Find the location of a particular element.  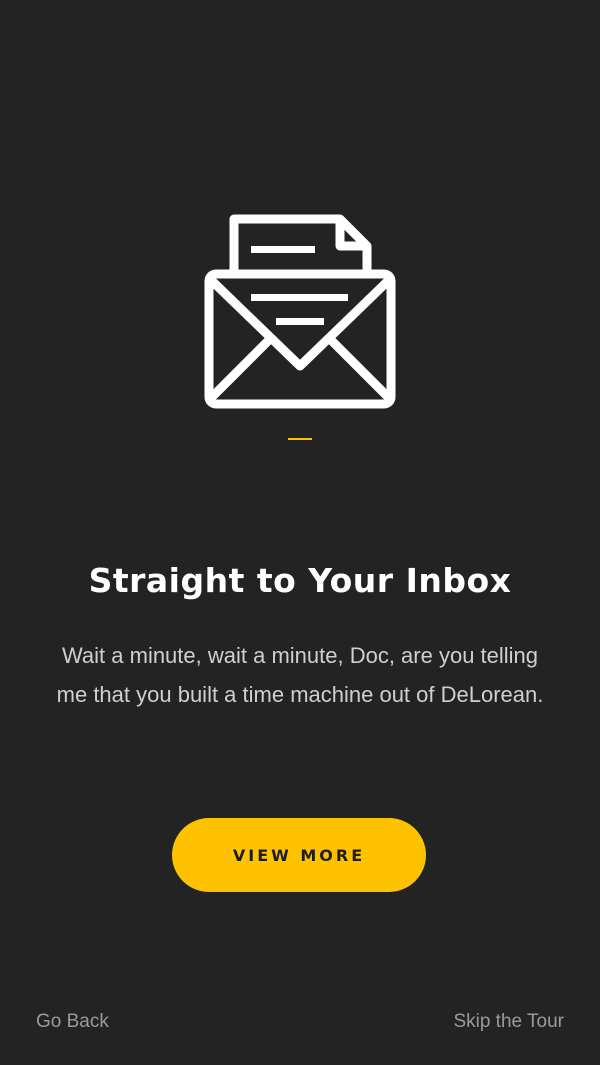

open-envelope-letter-icon is located at coordinates (300, 311).